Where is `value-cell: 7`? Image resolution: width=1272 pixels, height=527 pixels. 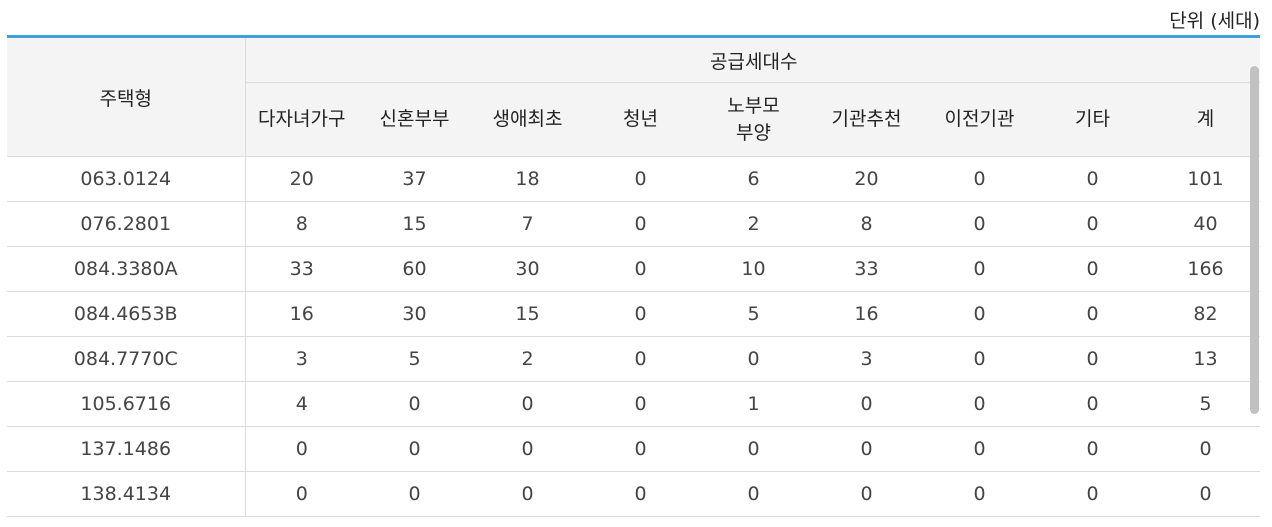 value-cell: 7 is located at coordinates (527, 224).